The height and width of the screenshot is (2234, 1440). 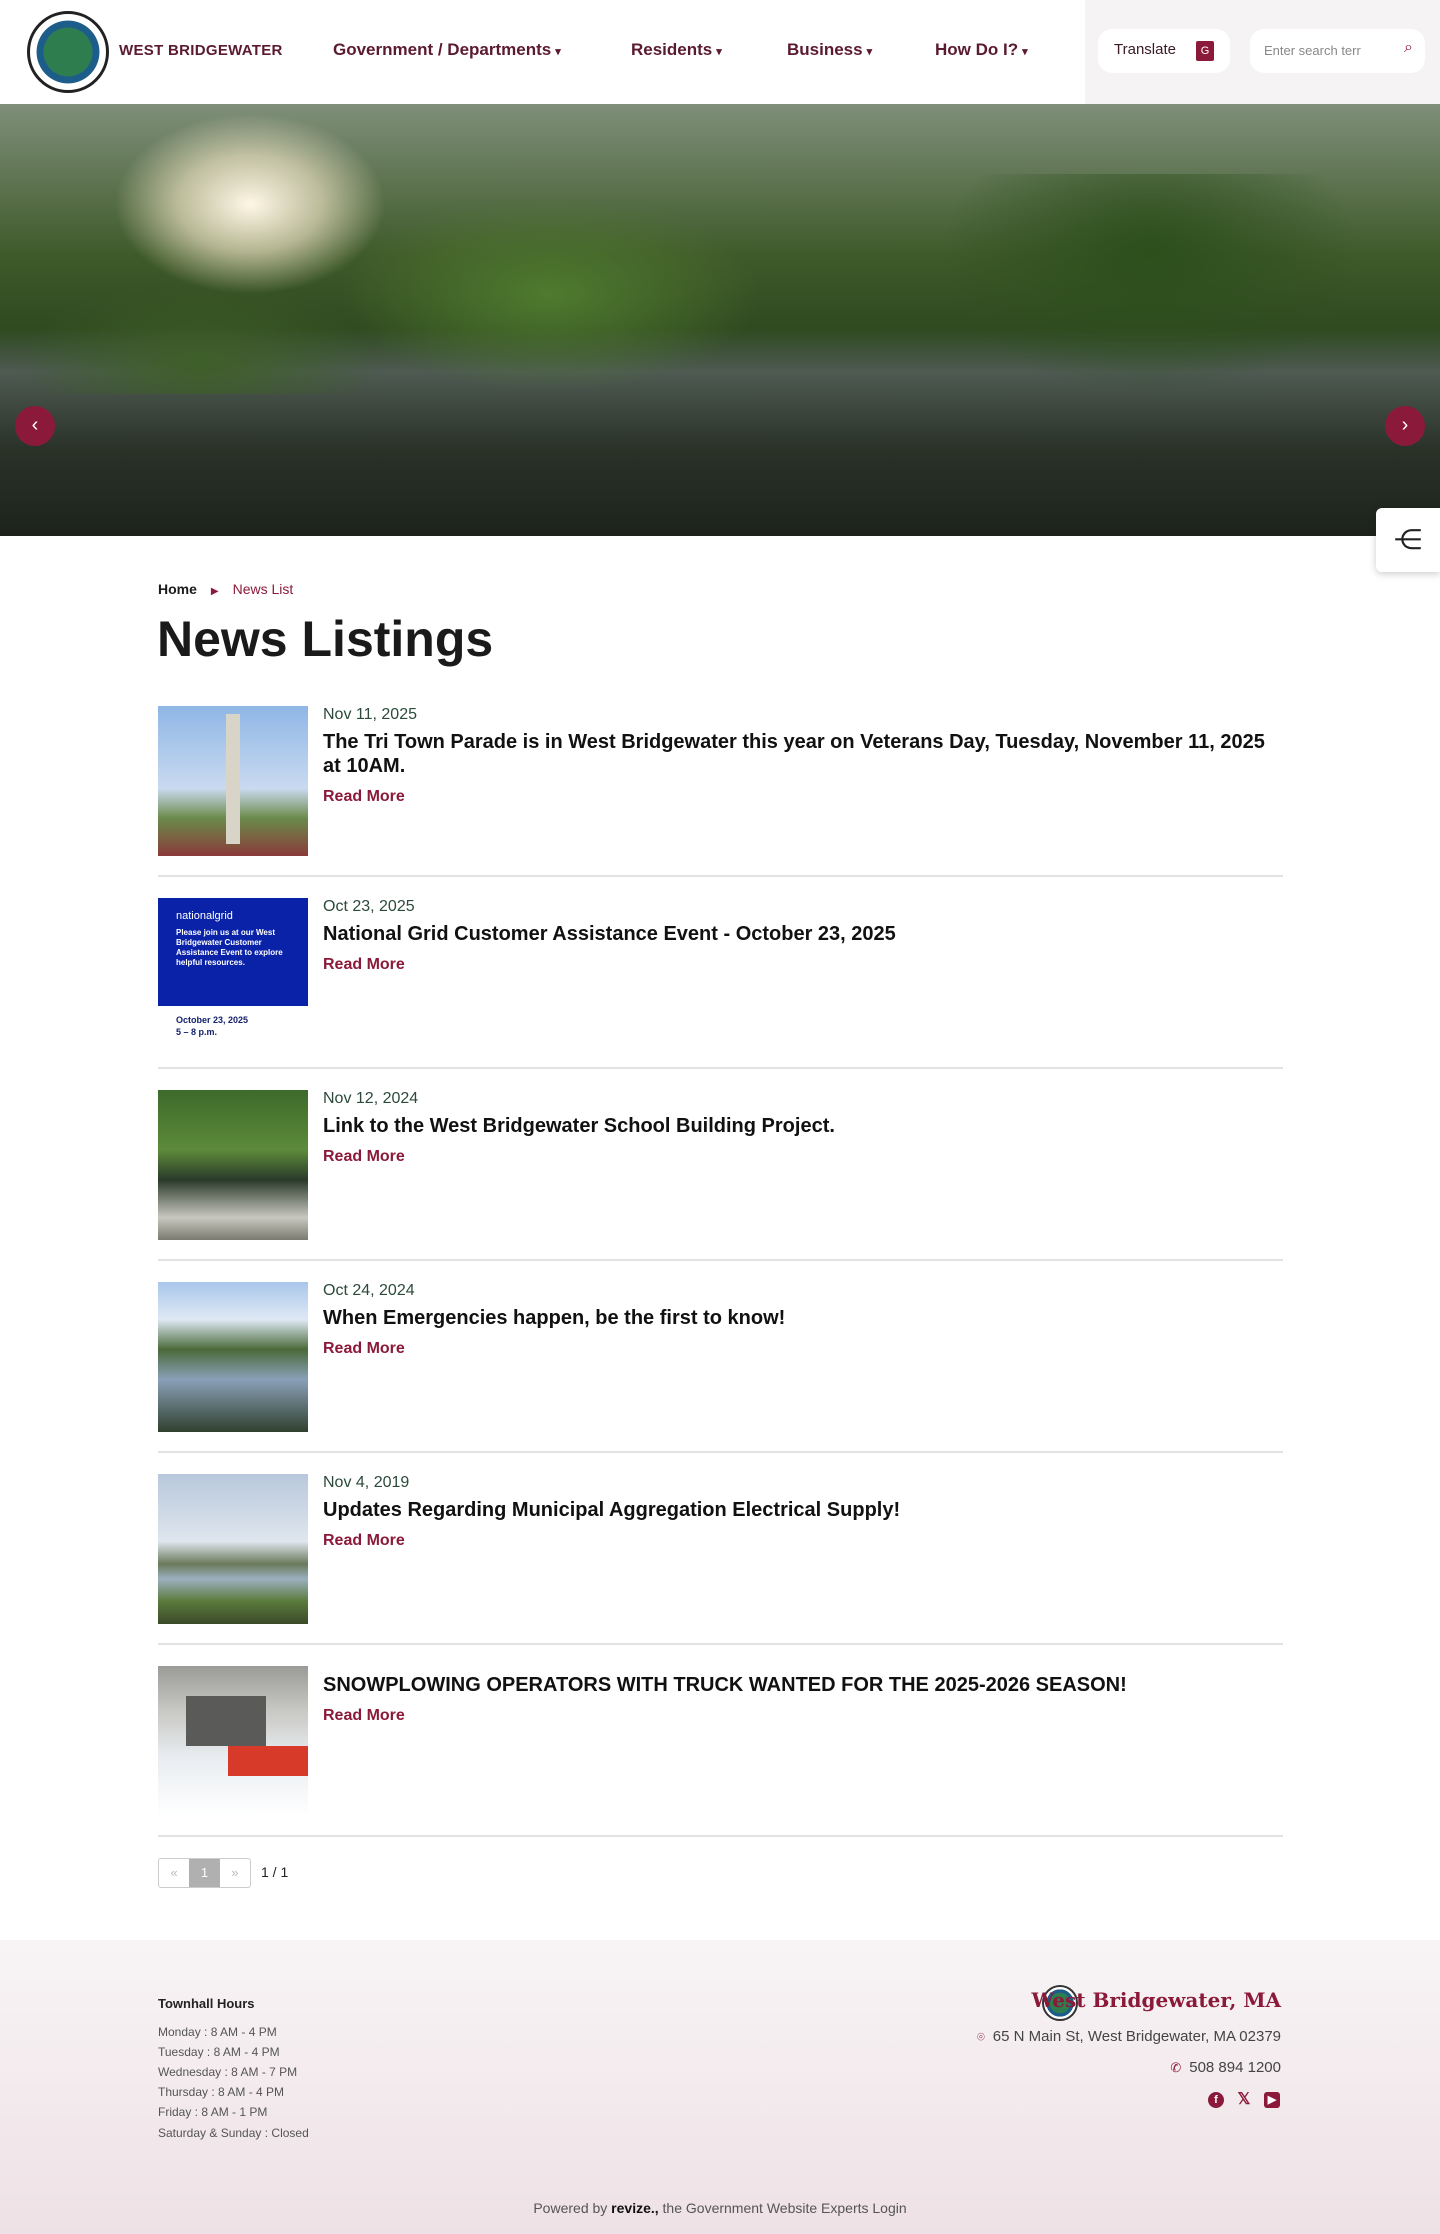 I want to click on translate-button: Translate G, so click(x=1164, y=51).